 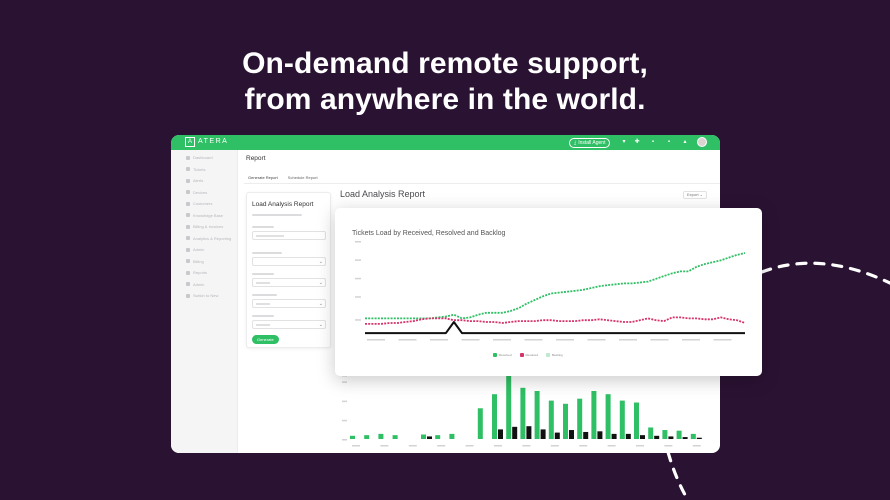 I want to click on sidebar-item-label: Devices, so click(x=200, y=192).